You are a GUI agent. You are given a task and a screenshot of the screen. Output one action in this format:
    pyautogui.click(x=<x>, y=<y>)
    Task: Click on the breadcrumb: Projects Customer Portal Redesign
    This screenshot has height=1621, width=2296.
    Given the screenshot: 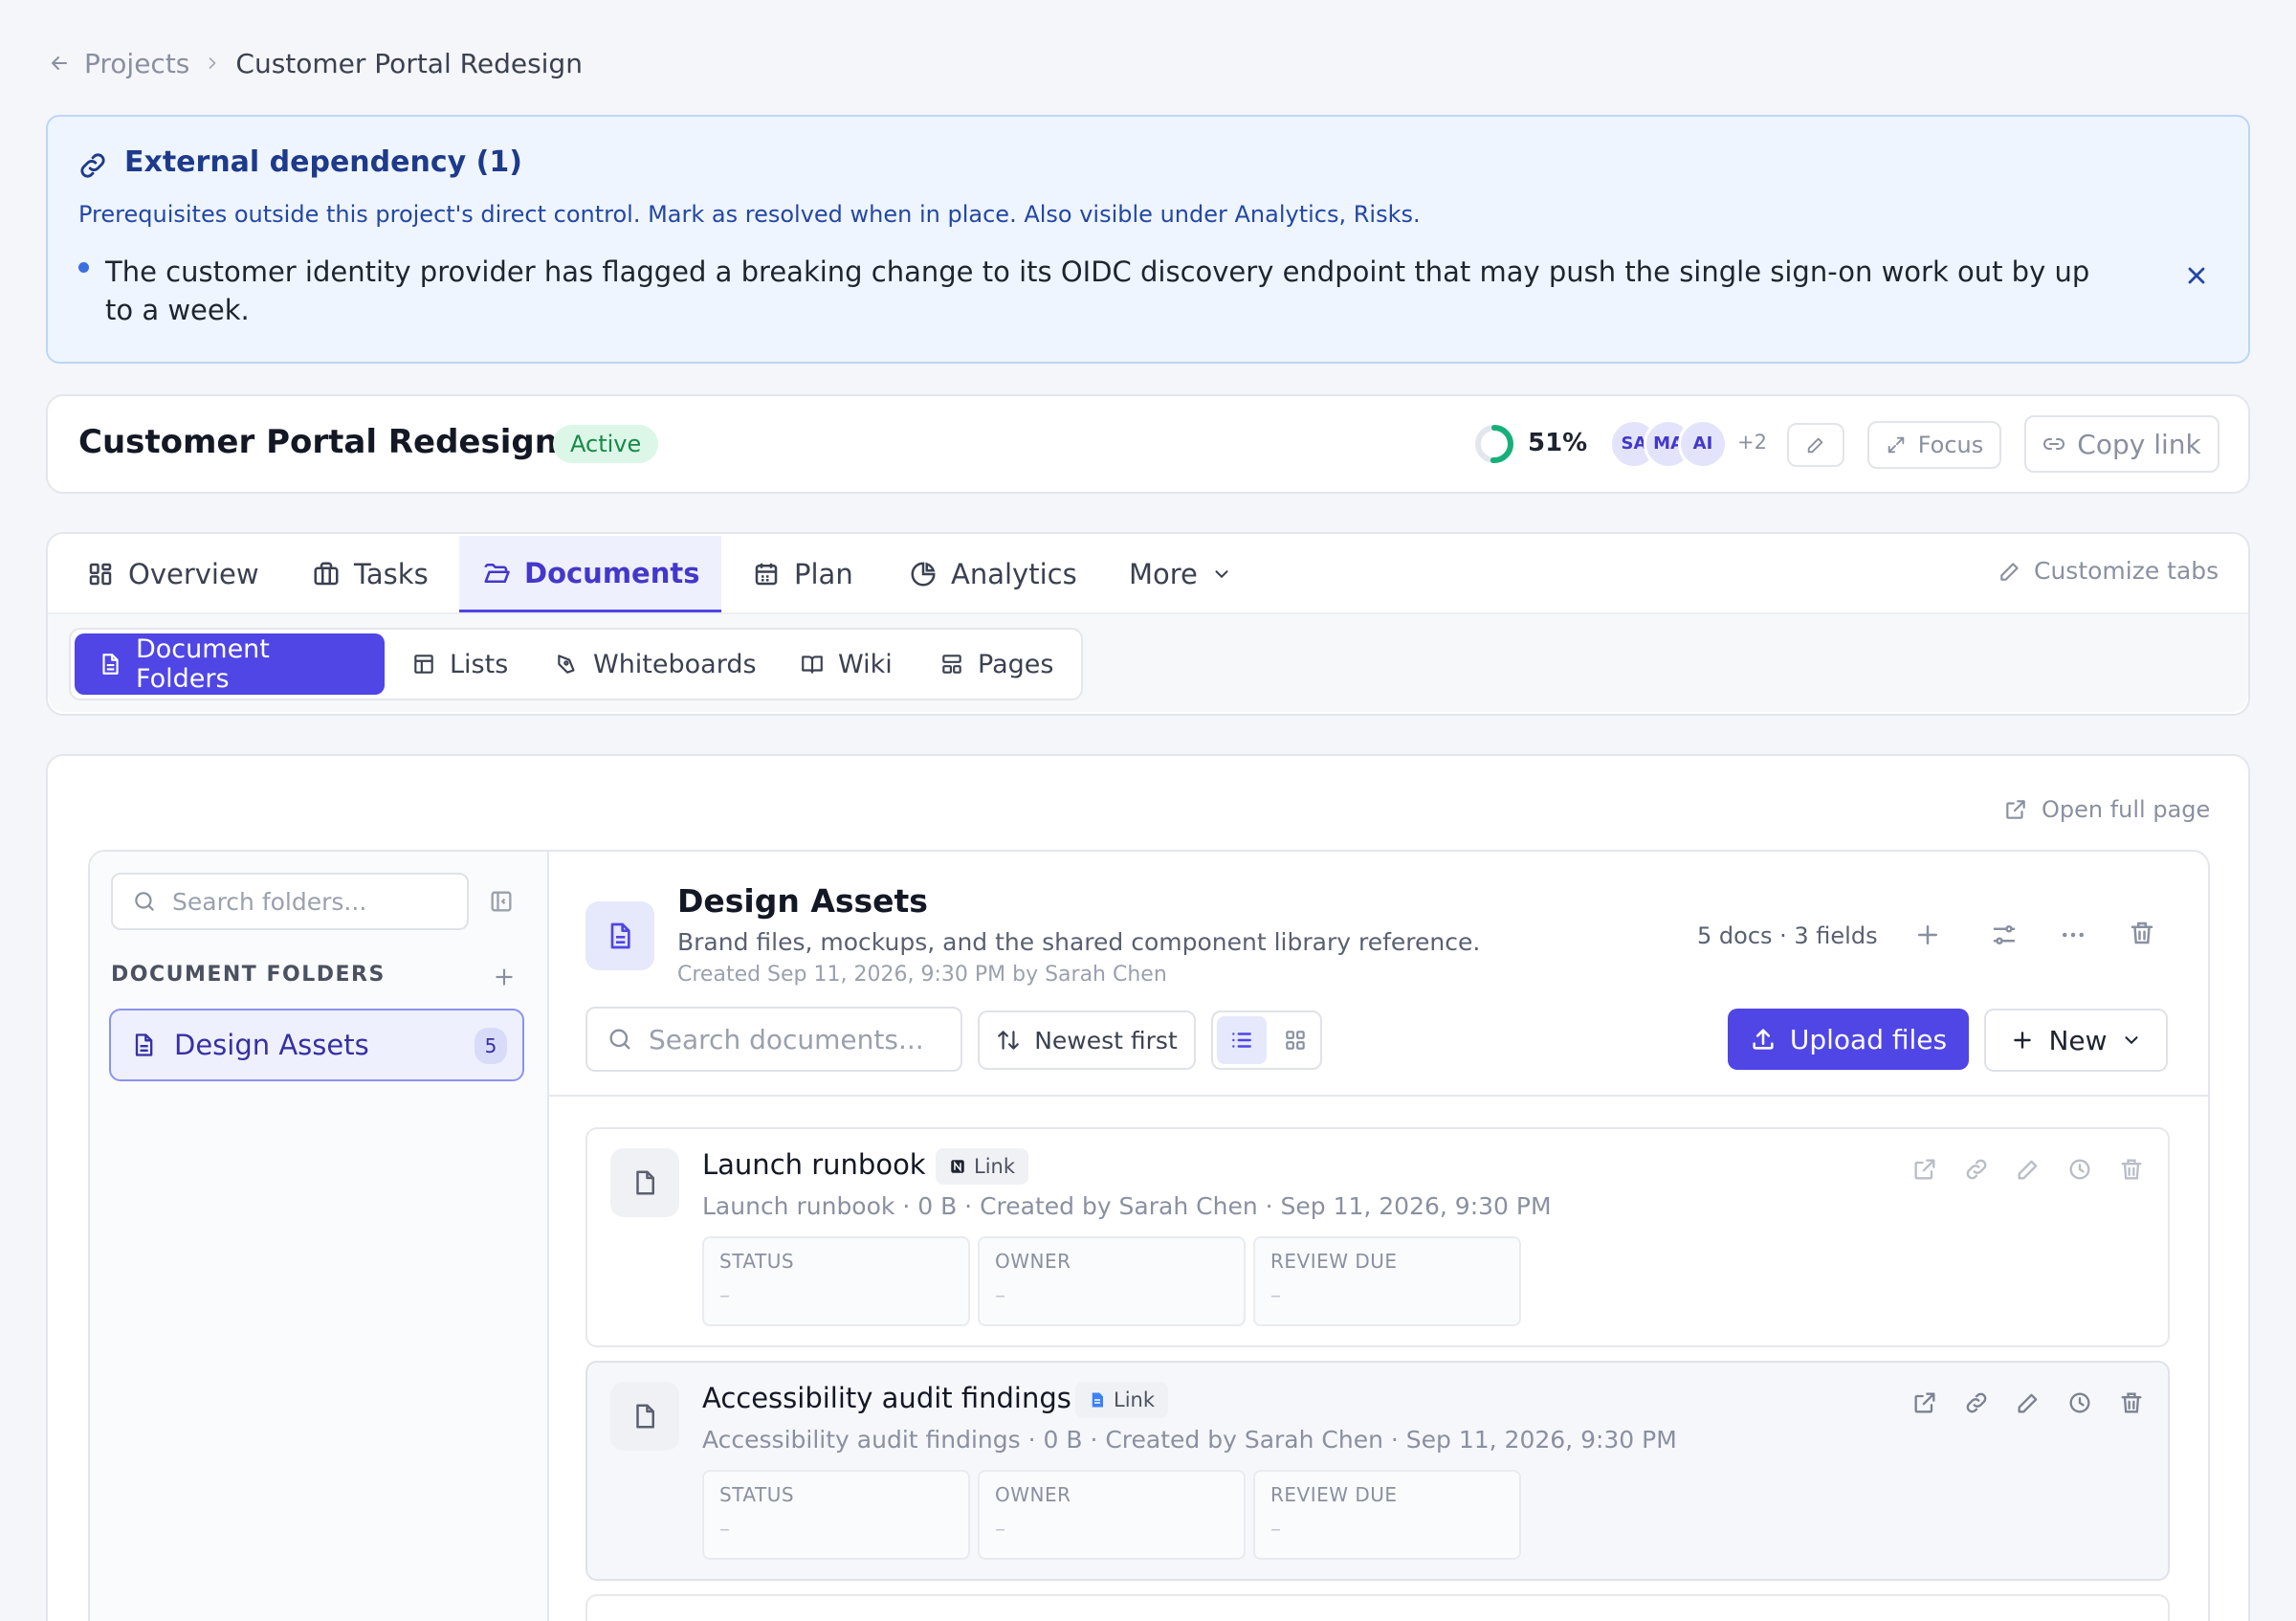 What is the action you would take?
    pyautogui.click(x=315, y=63)
    